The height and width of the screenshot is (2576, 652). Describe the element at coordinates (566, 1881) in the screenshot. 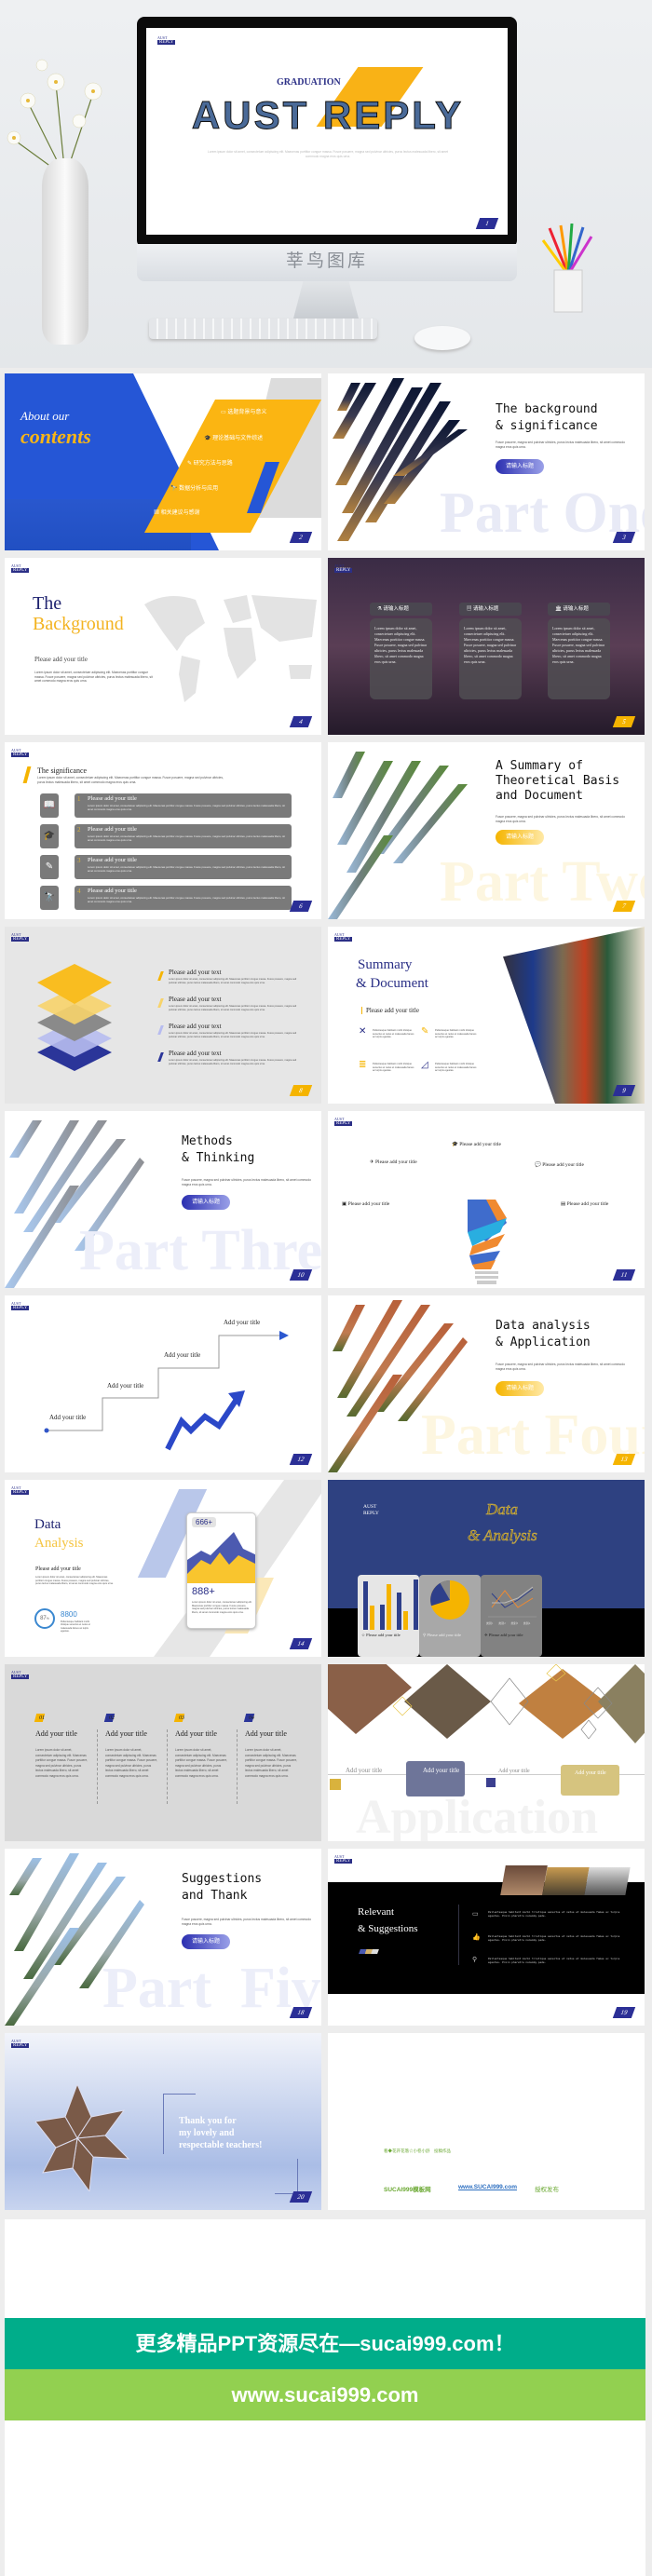

I see `photo-sailboat` at that location.